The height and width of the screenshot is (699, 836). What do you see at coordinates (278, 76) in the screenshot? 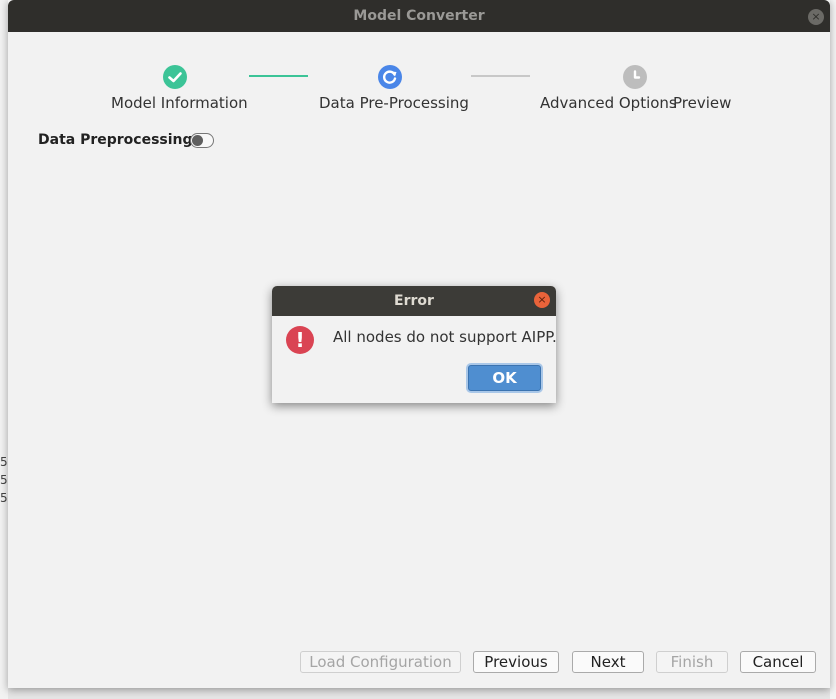
I see `step-connector-done` at bounding box center [278, 76].